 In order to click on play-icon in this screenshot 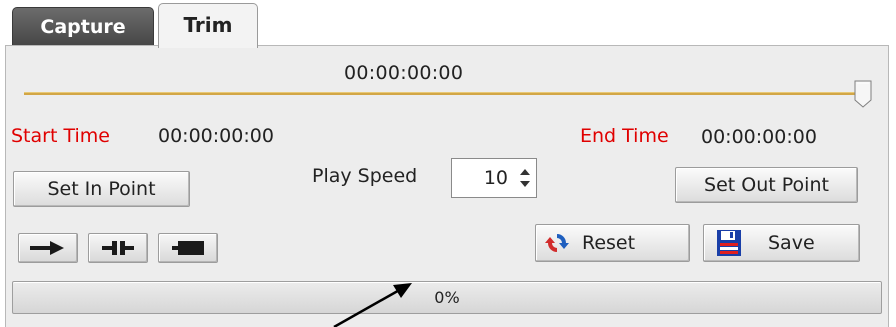, I will do `click(47, 248)`.